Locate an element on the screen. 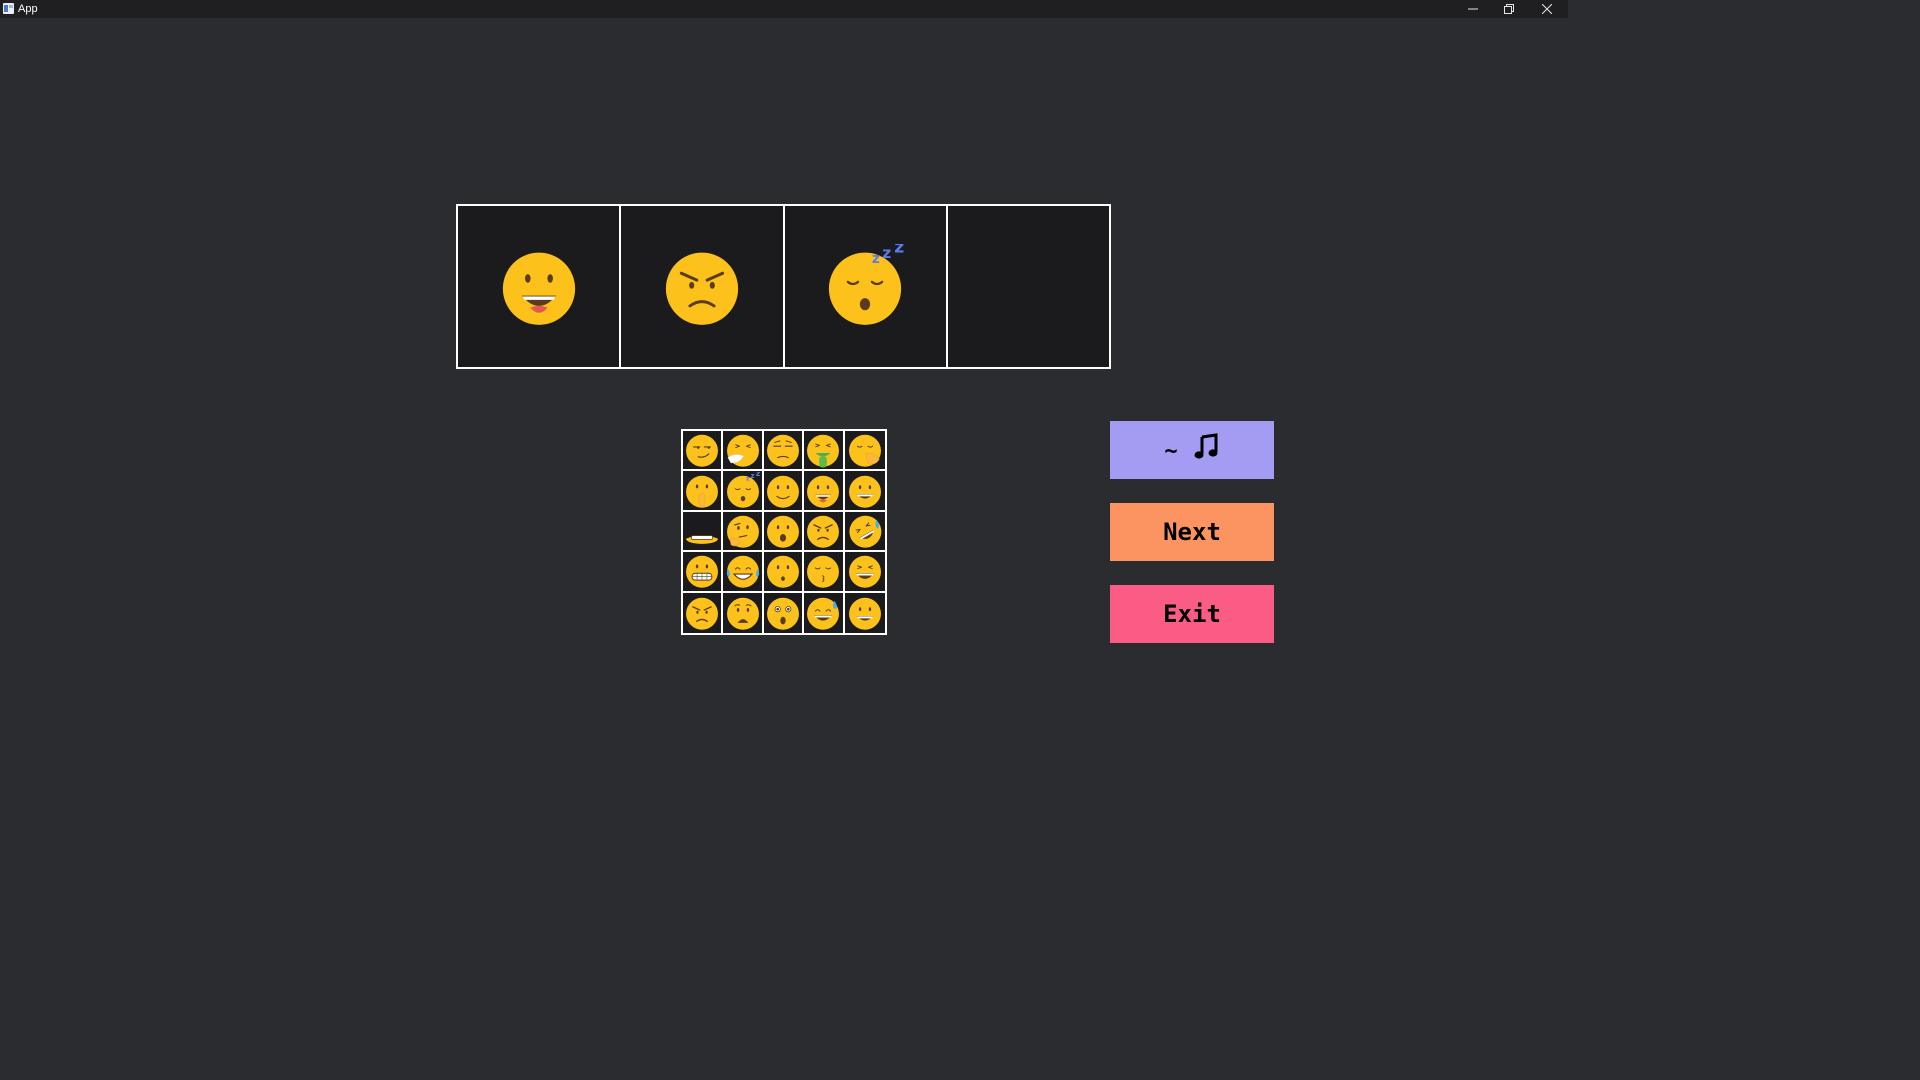 This screenshot has width=1920, height=1080. restore-icon is located at coordinates (1509, 9).